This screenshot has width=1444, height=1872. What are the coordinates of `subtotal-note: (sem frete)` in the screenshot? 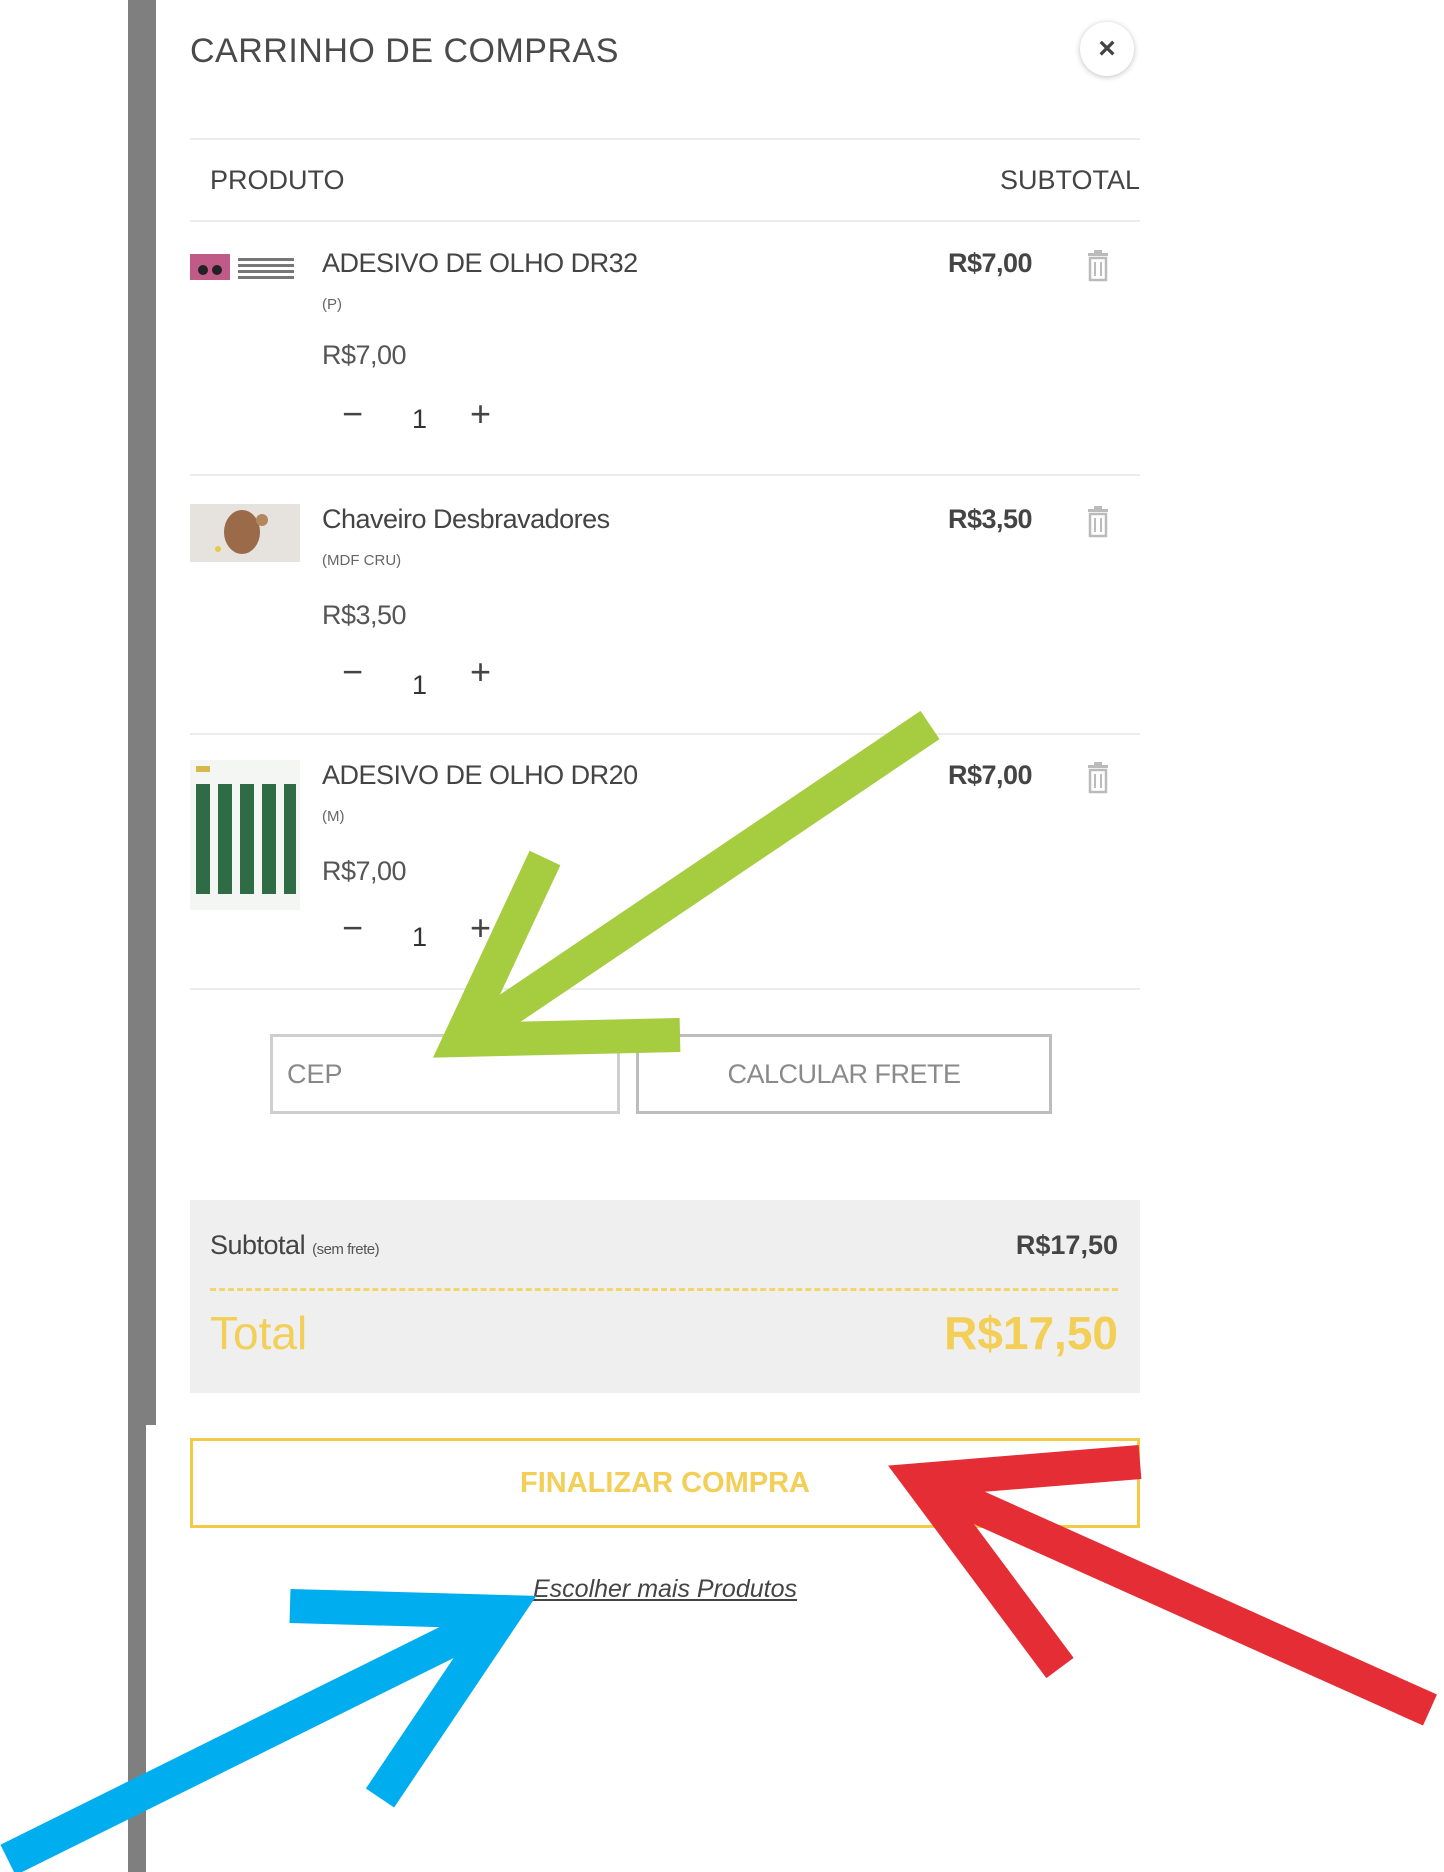 It's located at (346, 1249).